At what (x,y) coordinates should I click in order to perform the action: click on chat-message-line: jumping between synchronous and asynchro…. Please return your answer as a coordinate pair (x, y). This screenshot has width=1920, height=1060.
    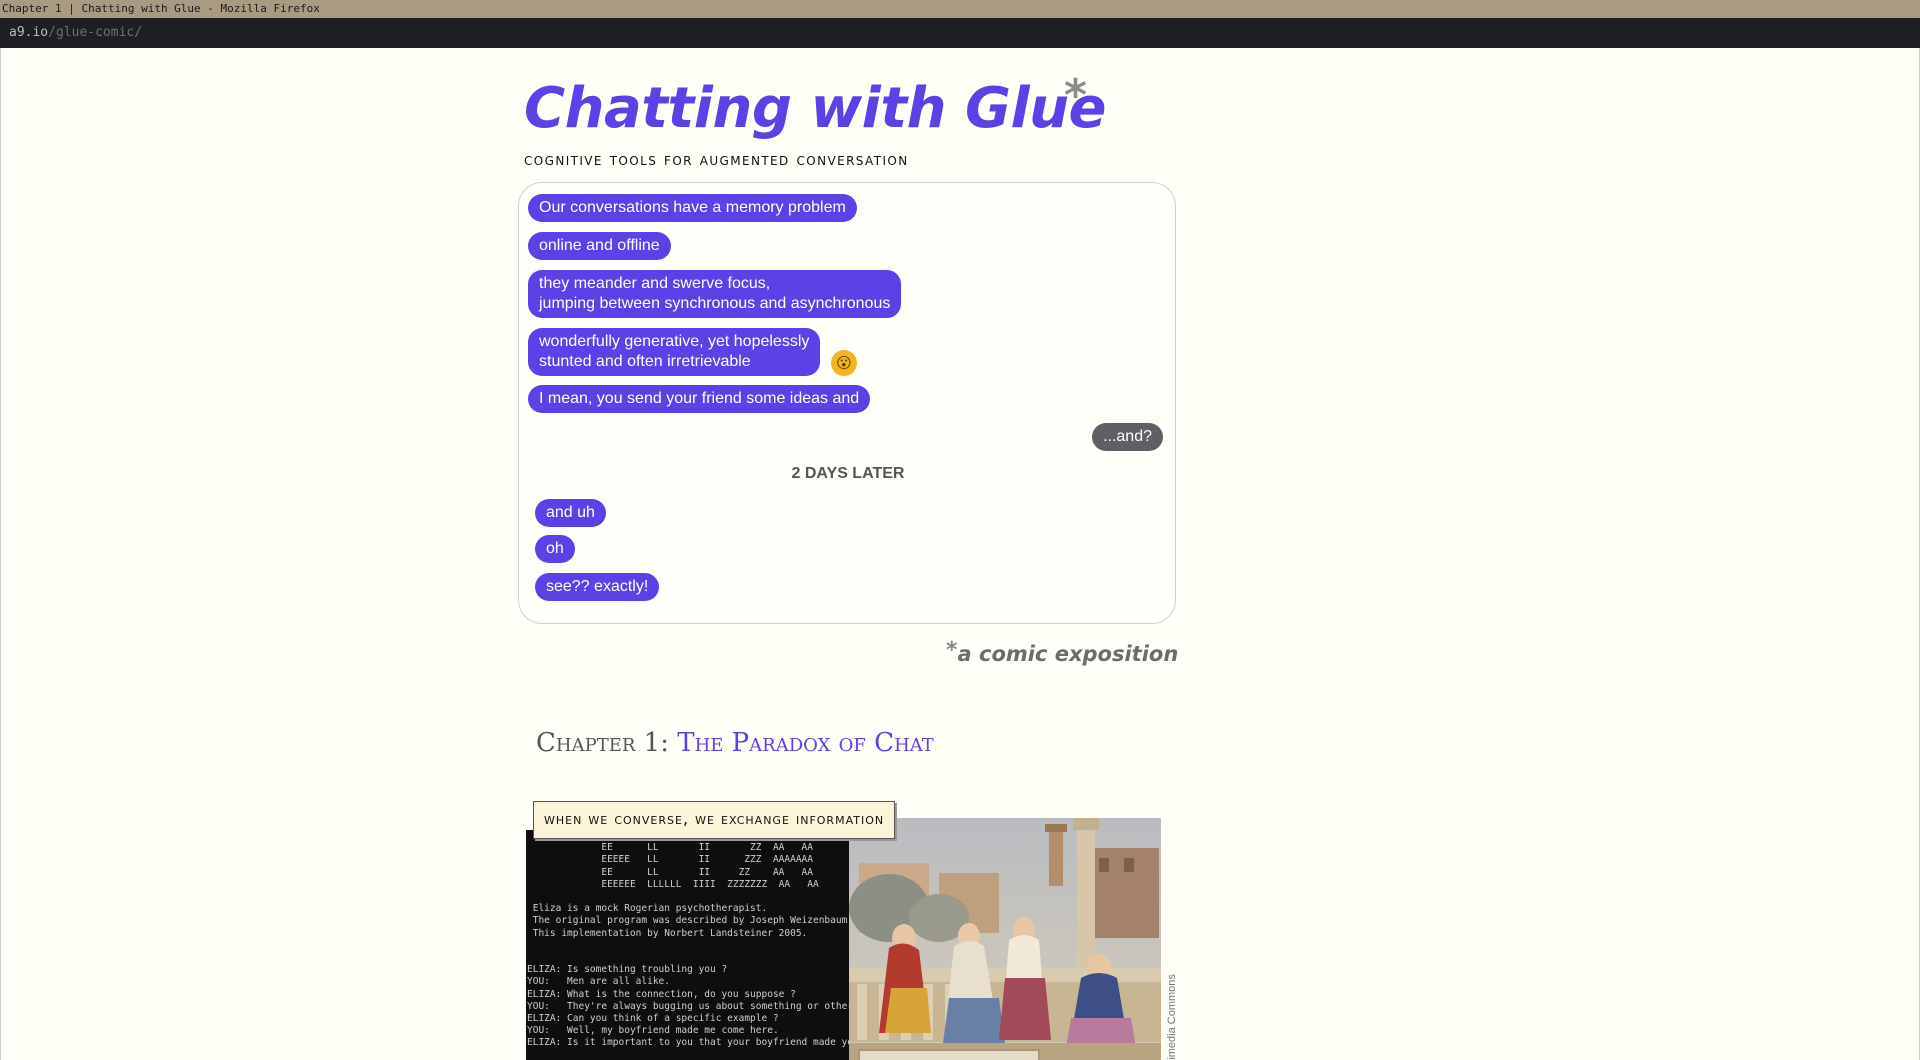
    Looking at the image, I should click on (715, 303).